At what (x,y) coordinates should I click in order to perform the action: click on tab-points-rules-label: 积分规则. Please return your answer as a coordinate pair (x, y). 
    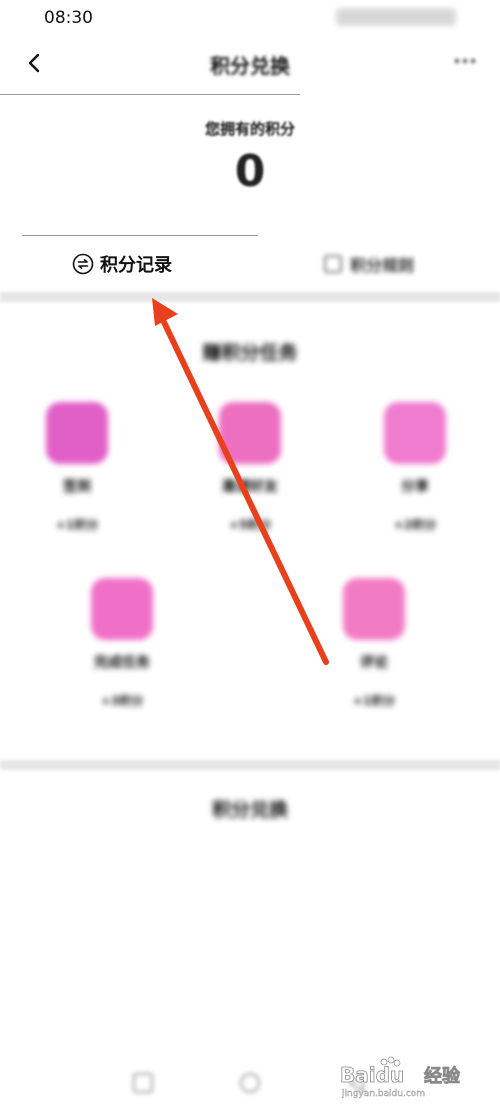
    Looking at the image, I should click on (382, 265).